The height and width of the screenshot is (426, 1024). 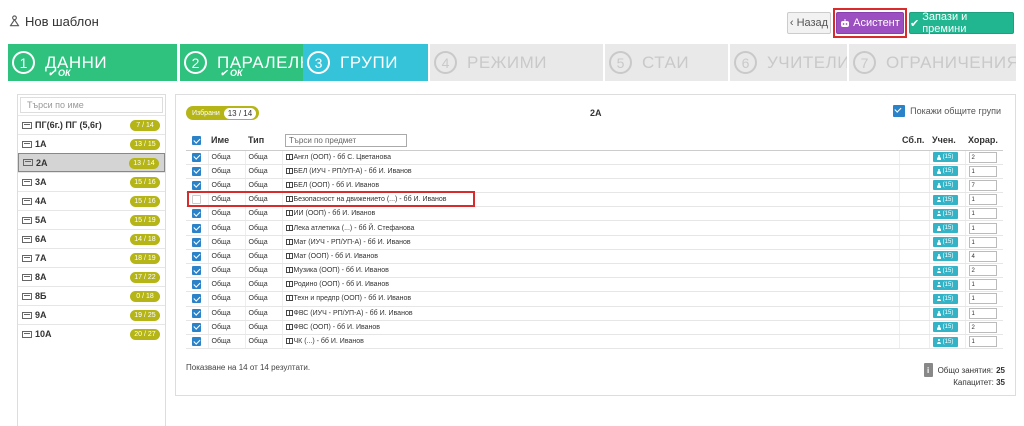 What do you see at coordinates (870, 23) in the screenshot?
I see `assistant-button: Асистент` at bounding box center [870, 23].